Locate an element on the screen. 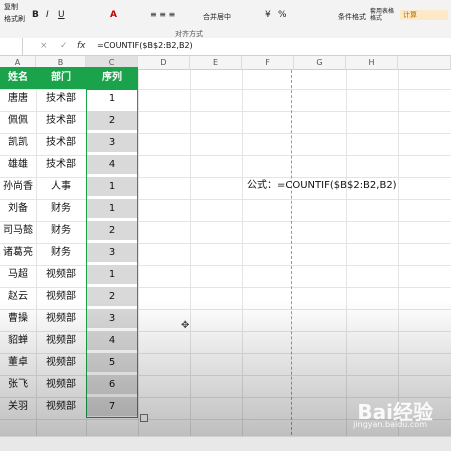  table-row: 曹操 is located at coordinates (18, 318).